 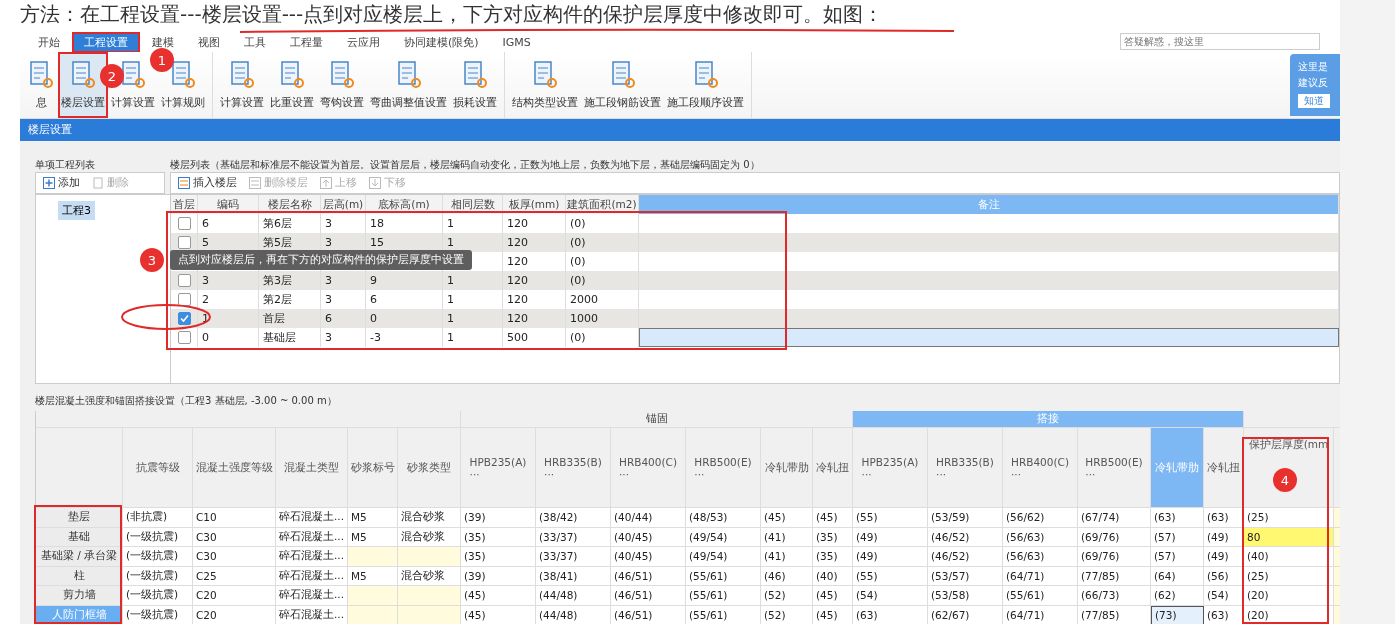 I want to click on menu-tab: 协同建模(限免), so click(x=441, y=42).